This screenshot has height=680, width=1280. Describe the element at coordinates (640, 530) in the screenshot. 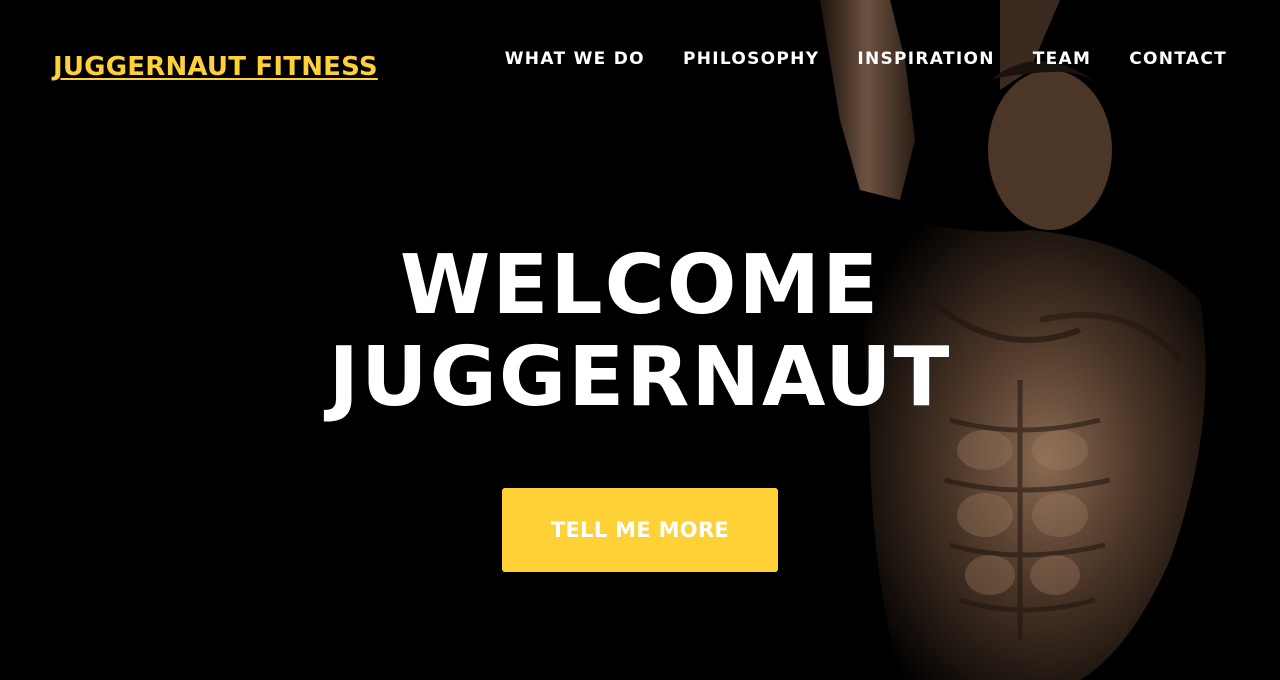

I see `tell-me-more-button: TELL ME MORE` at that location.